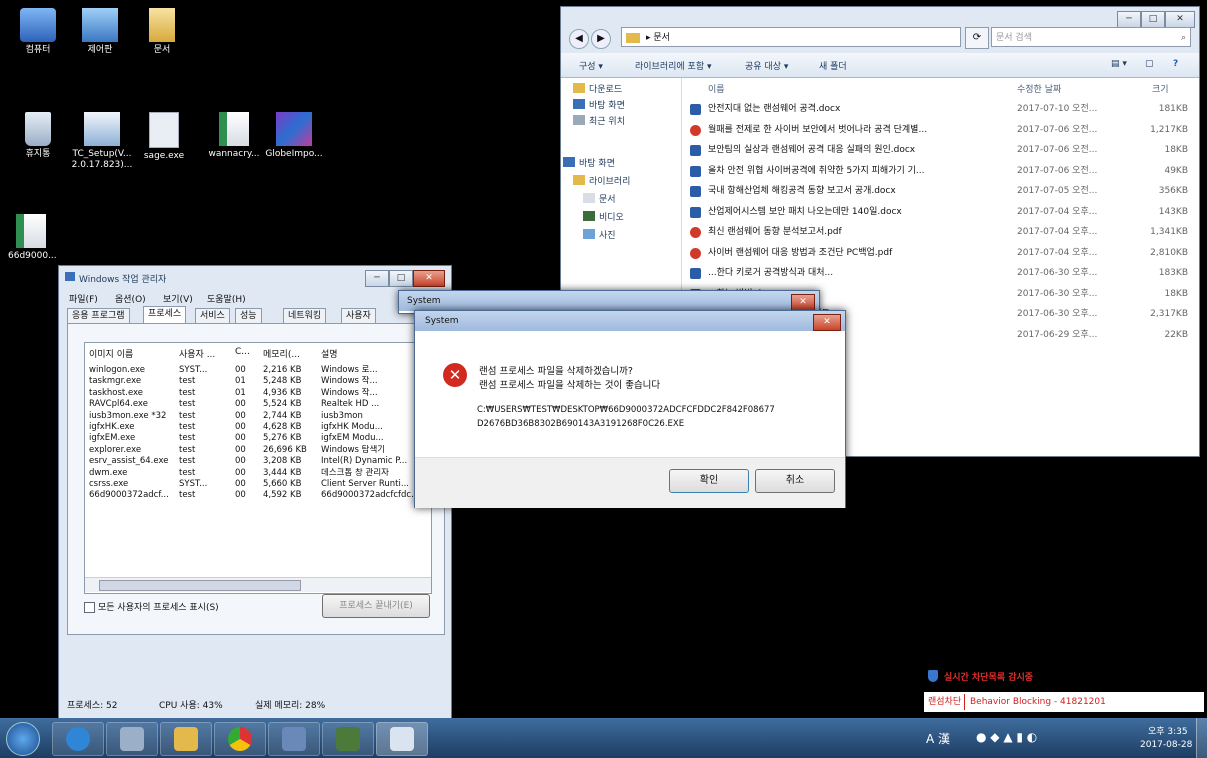  What do you see at coordinates (38, 136) in the screenshot?
I see `desktop-icon-recycle-bin: 휴지통` at bounding box center [38, 136].